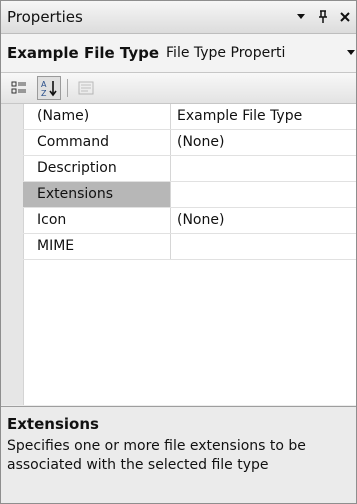  I want to click on selector-dropdown-glyph, so click(351, 52).